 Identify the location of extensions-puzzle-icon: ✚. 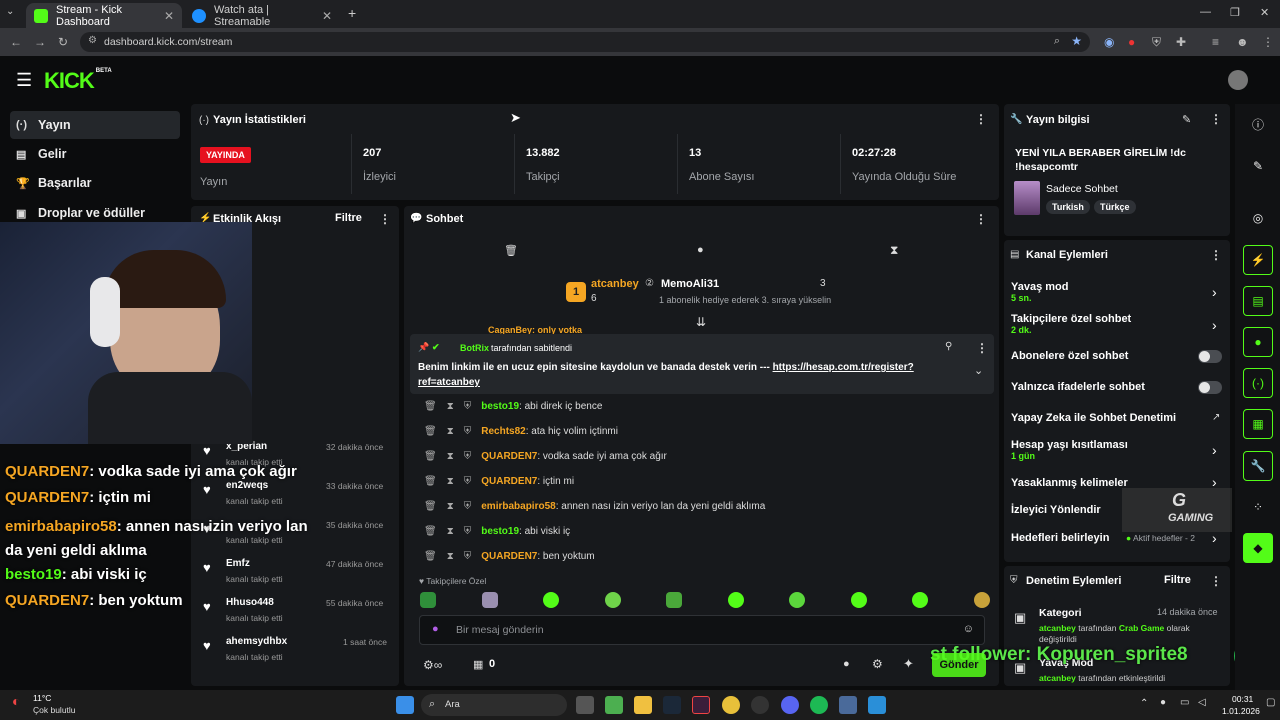
(1181, 42).